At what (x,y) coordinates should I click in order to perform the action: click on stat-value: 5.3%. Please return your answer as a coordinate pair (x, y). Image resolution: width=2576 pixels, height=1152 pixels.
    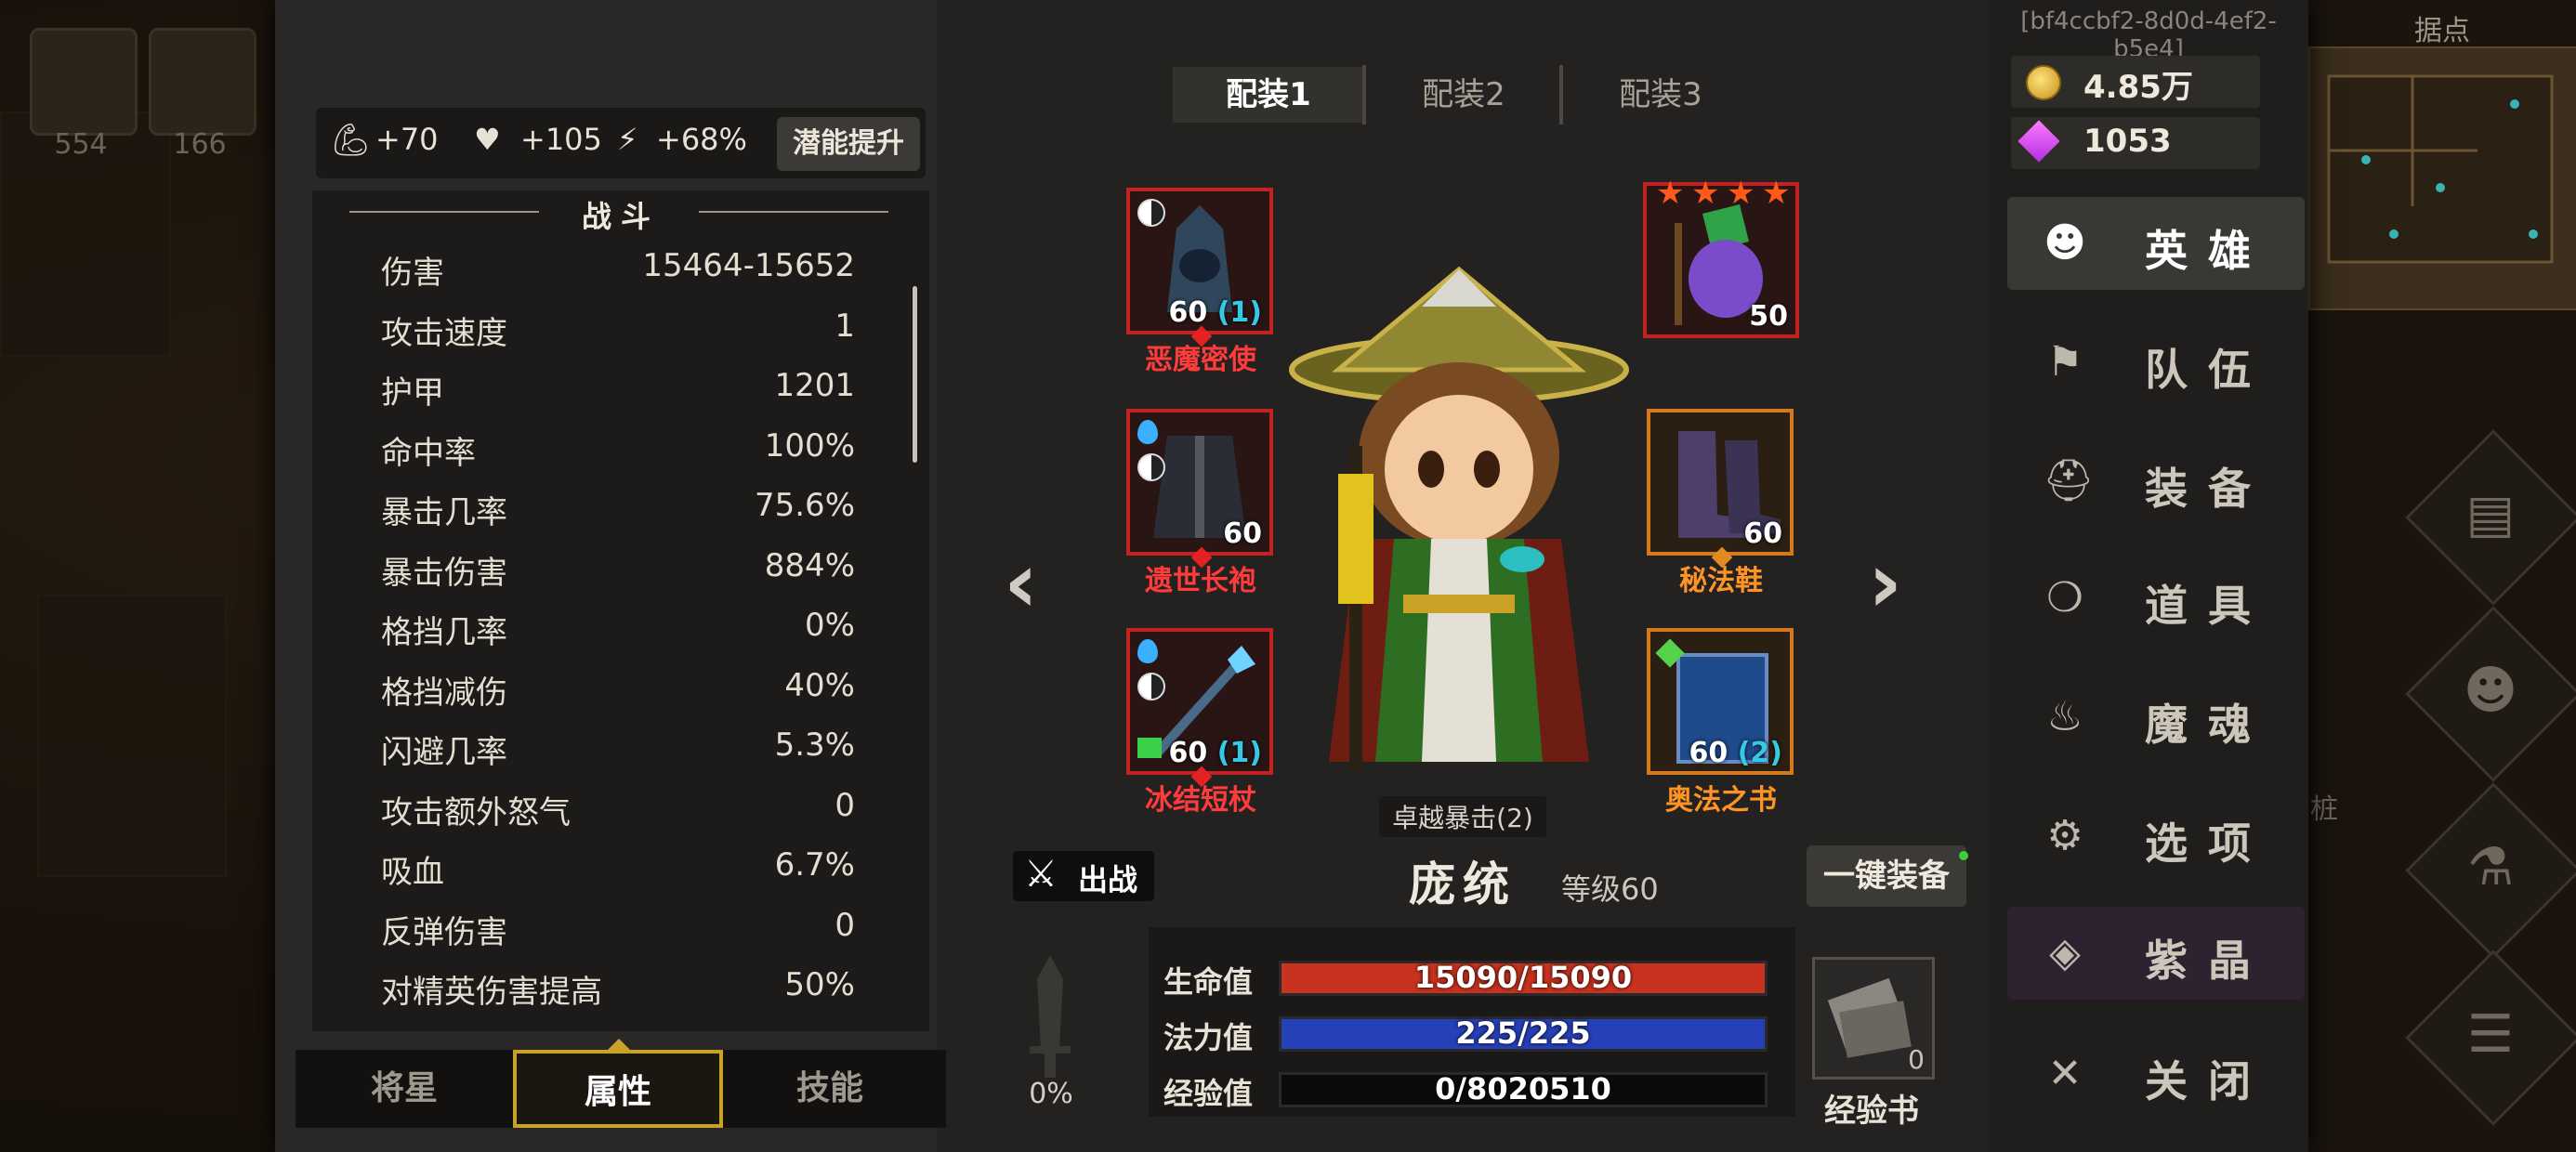
    Looking at the image, I should click on (814, 745).